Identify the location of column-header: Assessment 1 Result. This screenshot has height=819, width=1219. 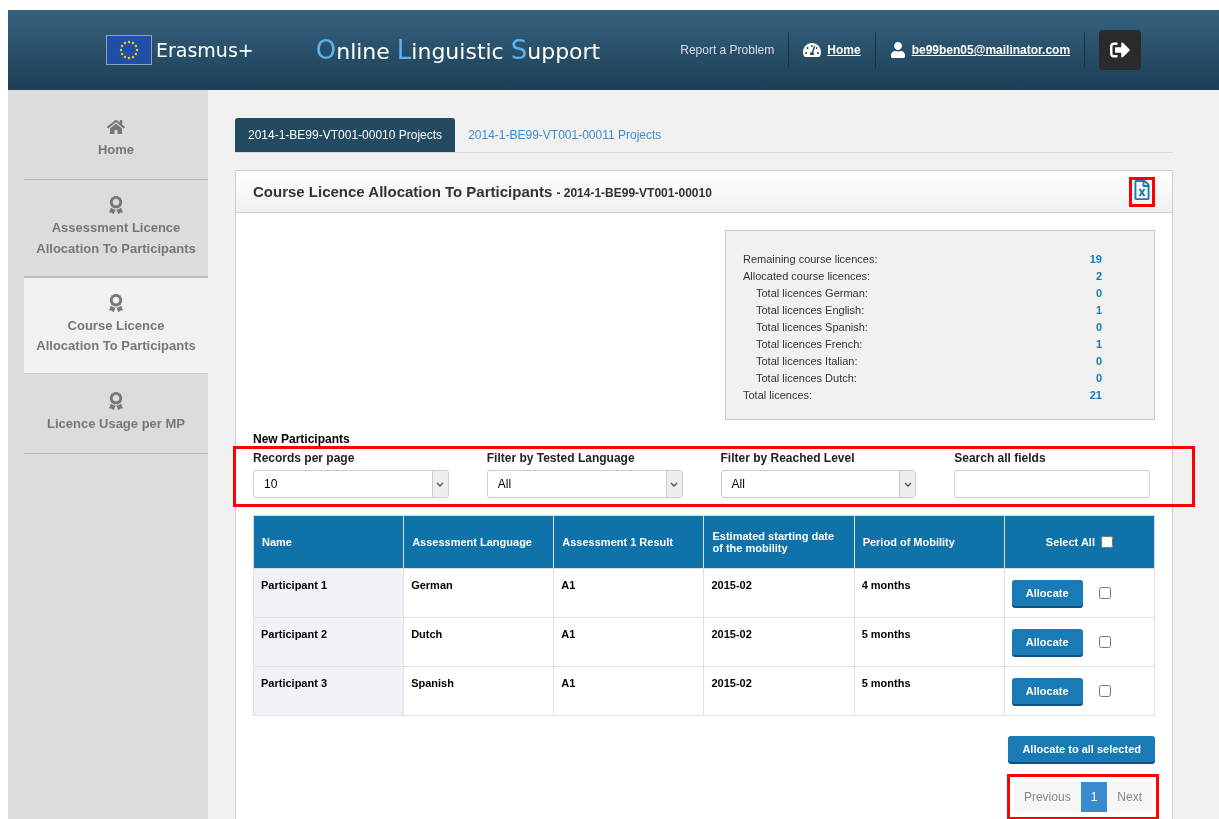
(628, 542).